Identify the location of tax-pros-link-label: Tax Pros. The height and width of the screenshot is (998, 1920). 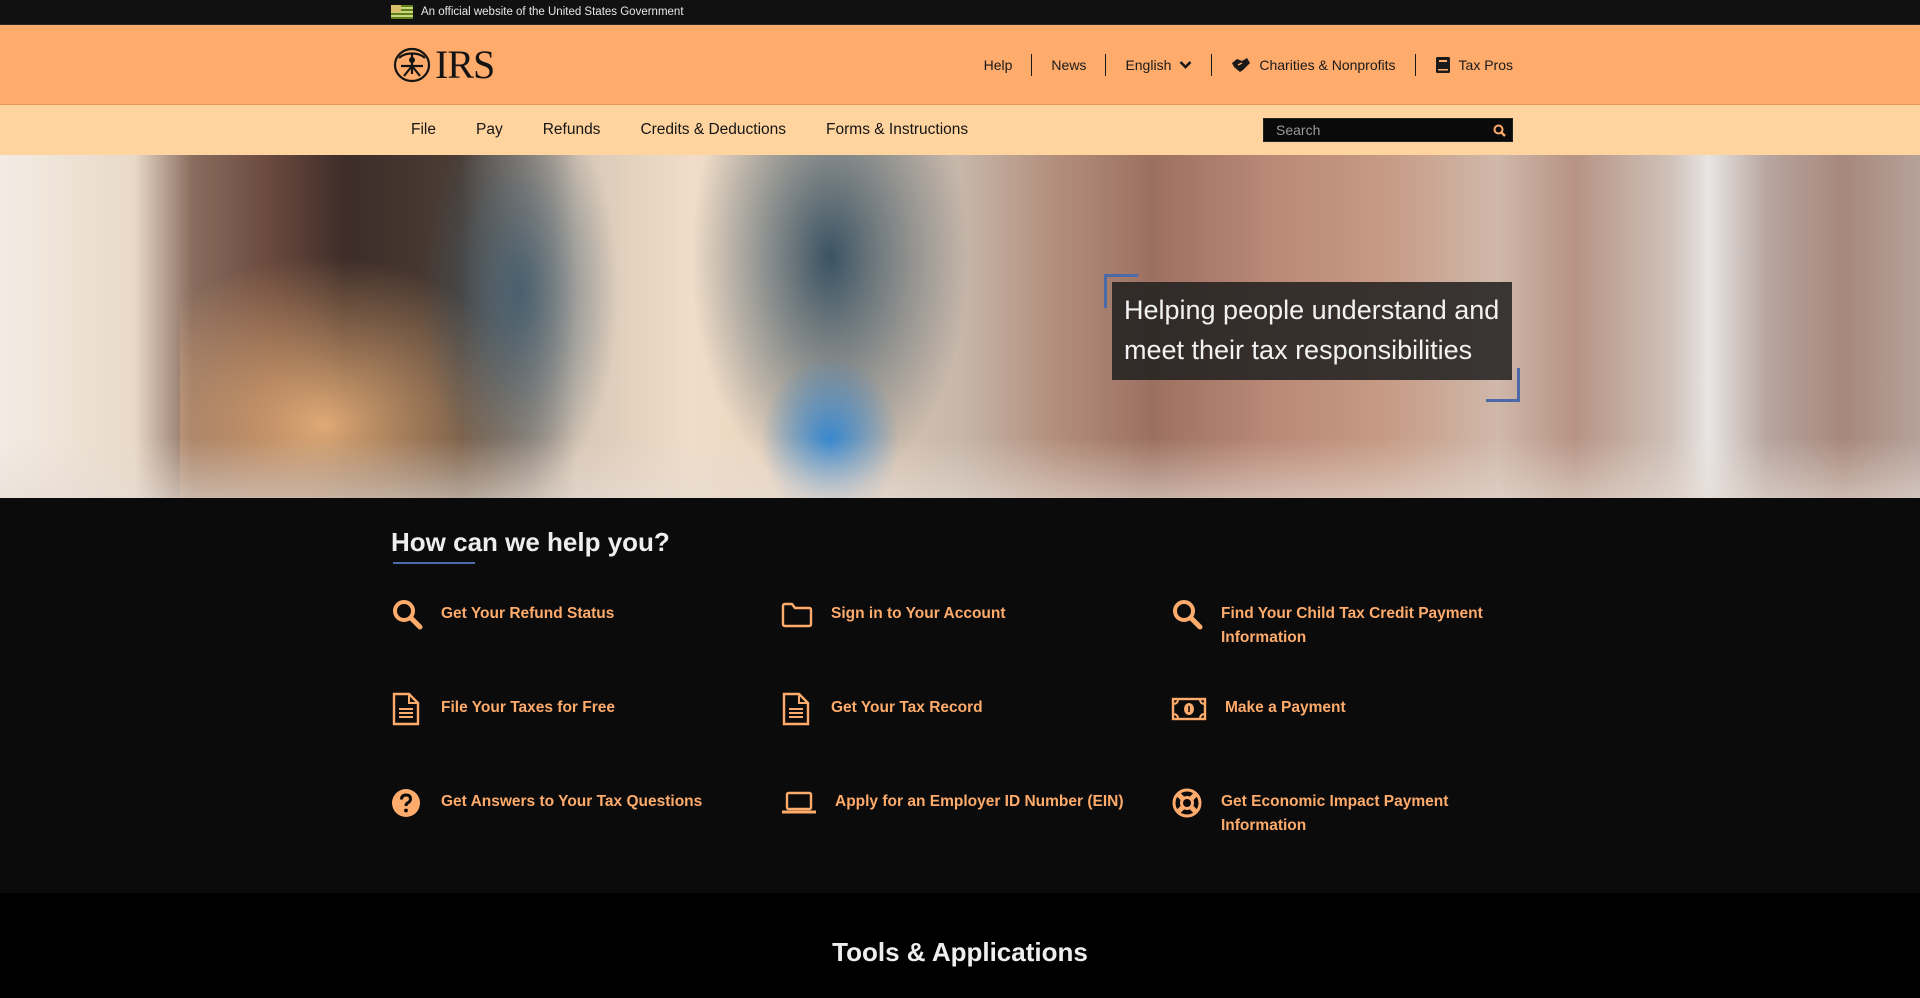
(1485, 65).